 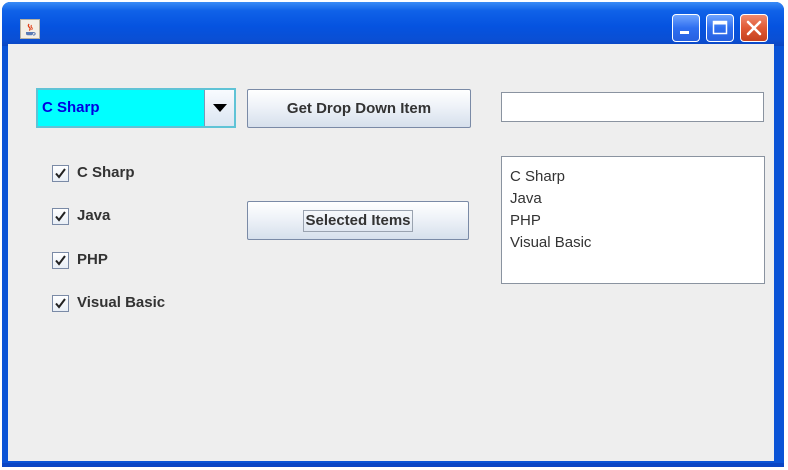 I want to click on combo-selected-value: C Sharp, so click(x=71, y=107).